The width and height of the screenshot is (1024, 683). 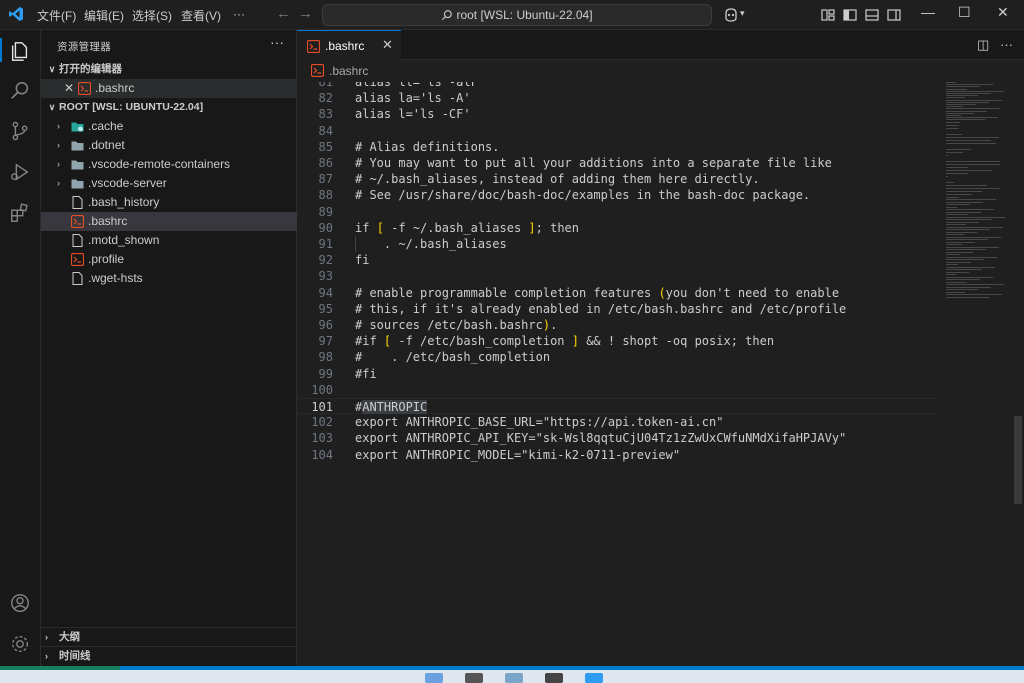 I want to click on code-line: 99 #fi, so click(x=617, y=374).